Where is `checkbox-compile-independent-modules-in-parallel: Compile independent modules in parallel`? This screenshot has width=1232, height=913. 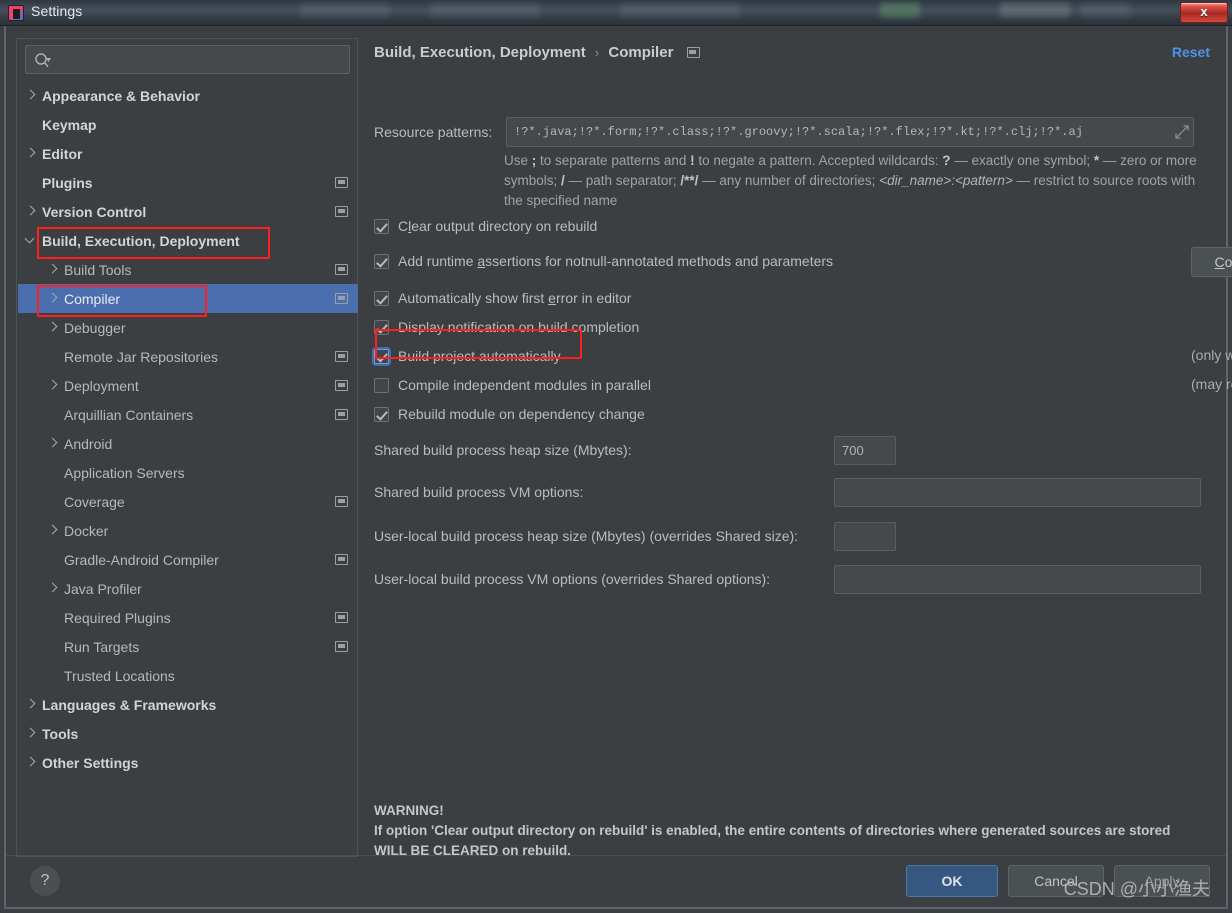
checkbox-compile-independent-modules-in-parallel: Compile independent modules in parallel is located at coordinates (512, 385).